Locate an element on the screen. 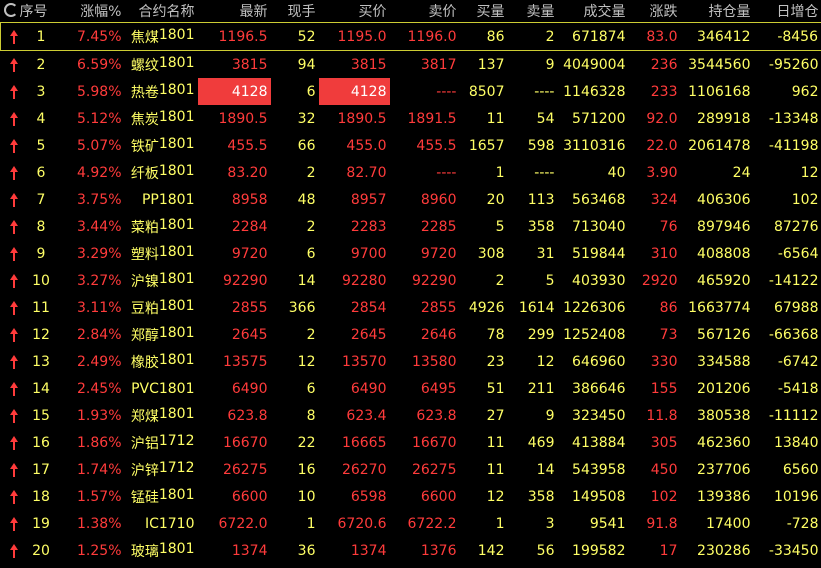 This screenshot has height=568, width=821. index-cell: 13 is located at coordinates (41, 361).